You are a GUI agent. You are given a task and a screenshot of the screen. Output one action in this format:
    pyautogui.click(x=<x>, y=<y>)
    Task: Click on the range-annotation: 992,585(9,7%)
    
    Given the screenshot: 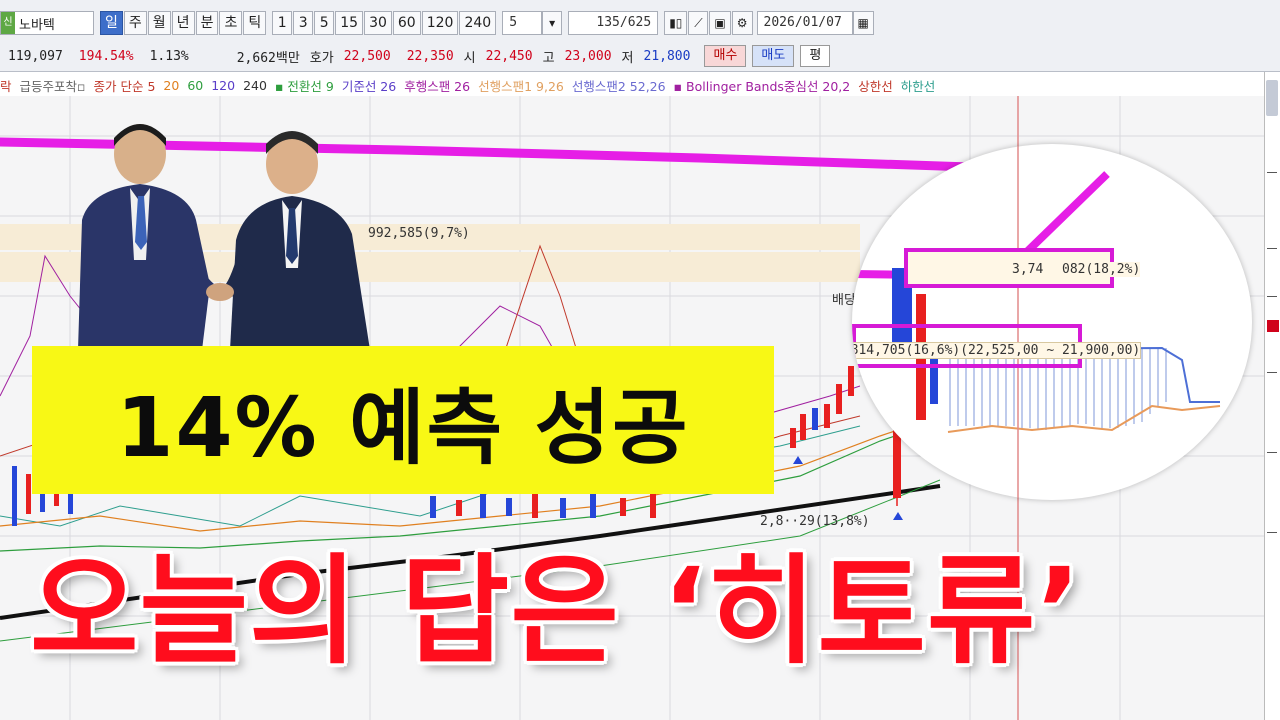 What is the action you would take?
    pyautogui.click(x=419, y=233)
    